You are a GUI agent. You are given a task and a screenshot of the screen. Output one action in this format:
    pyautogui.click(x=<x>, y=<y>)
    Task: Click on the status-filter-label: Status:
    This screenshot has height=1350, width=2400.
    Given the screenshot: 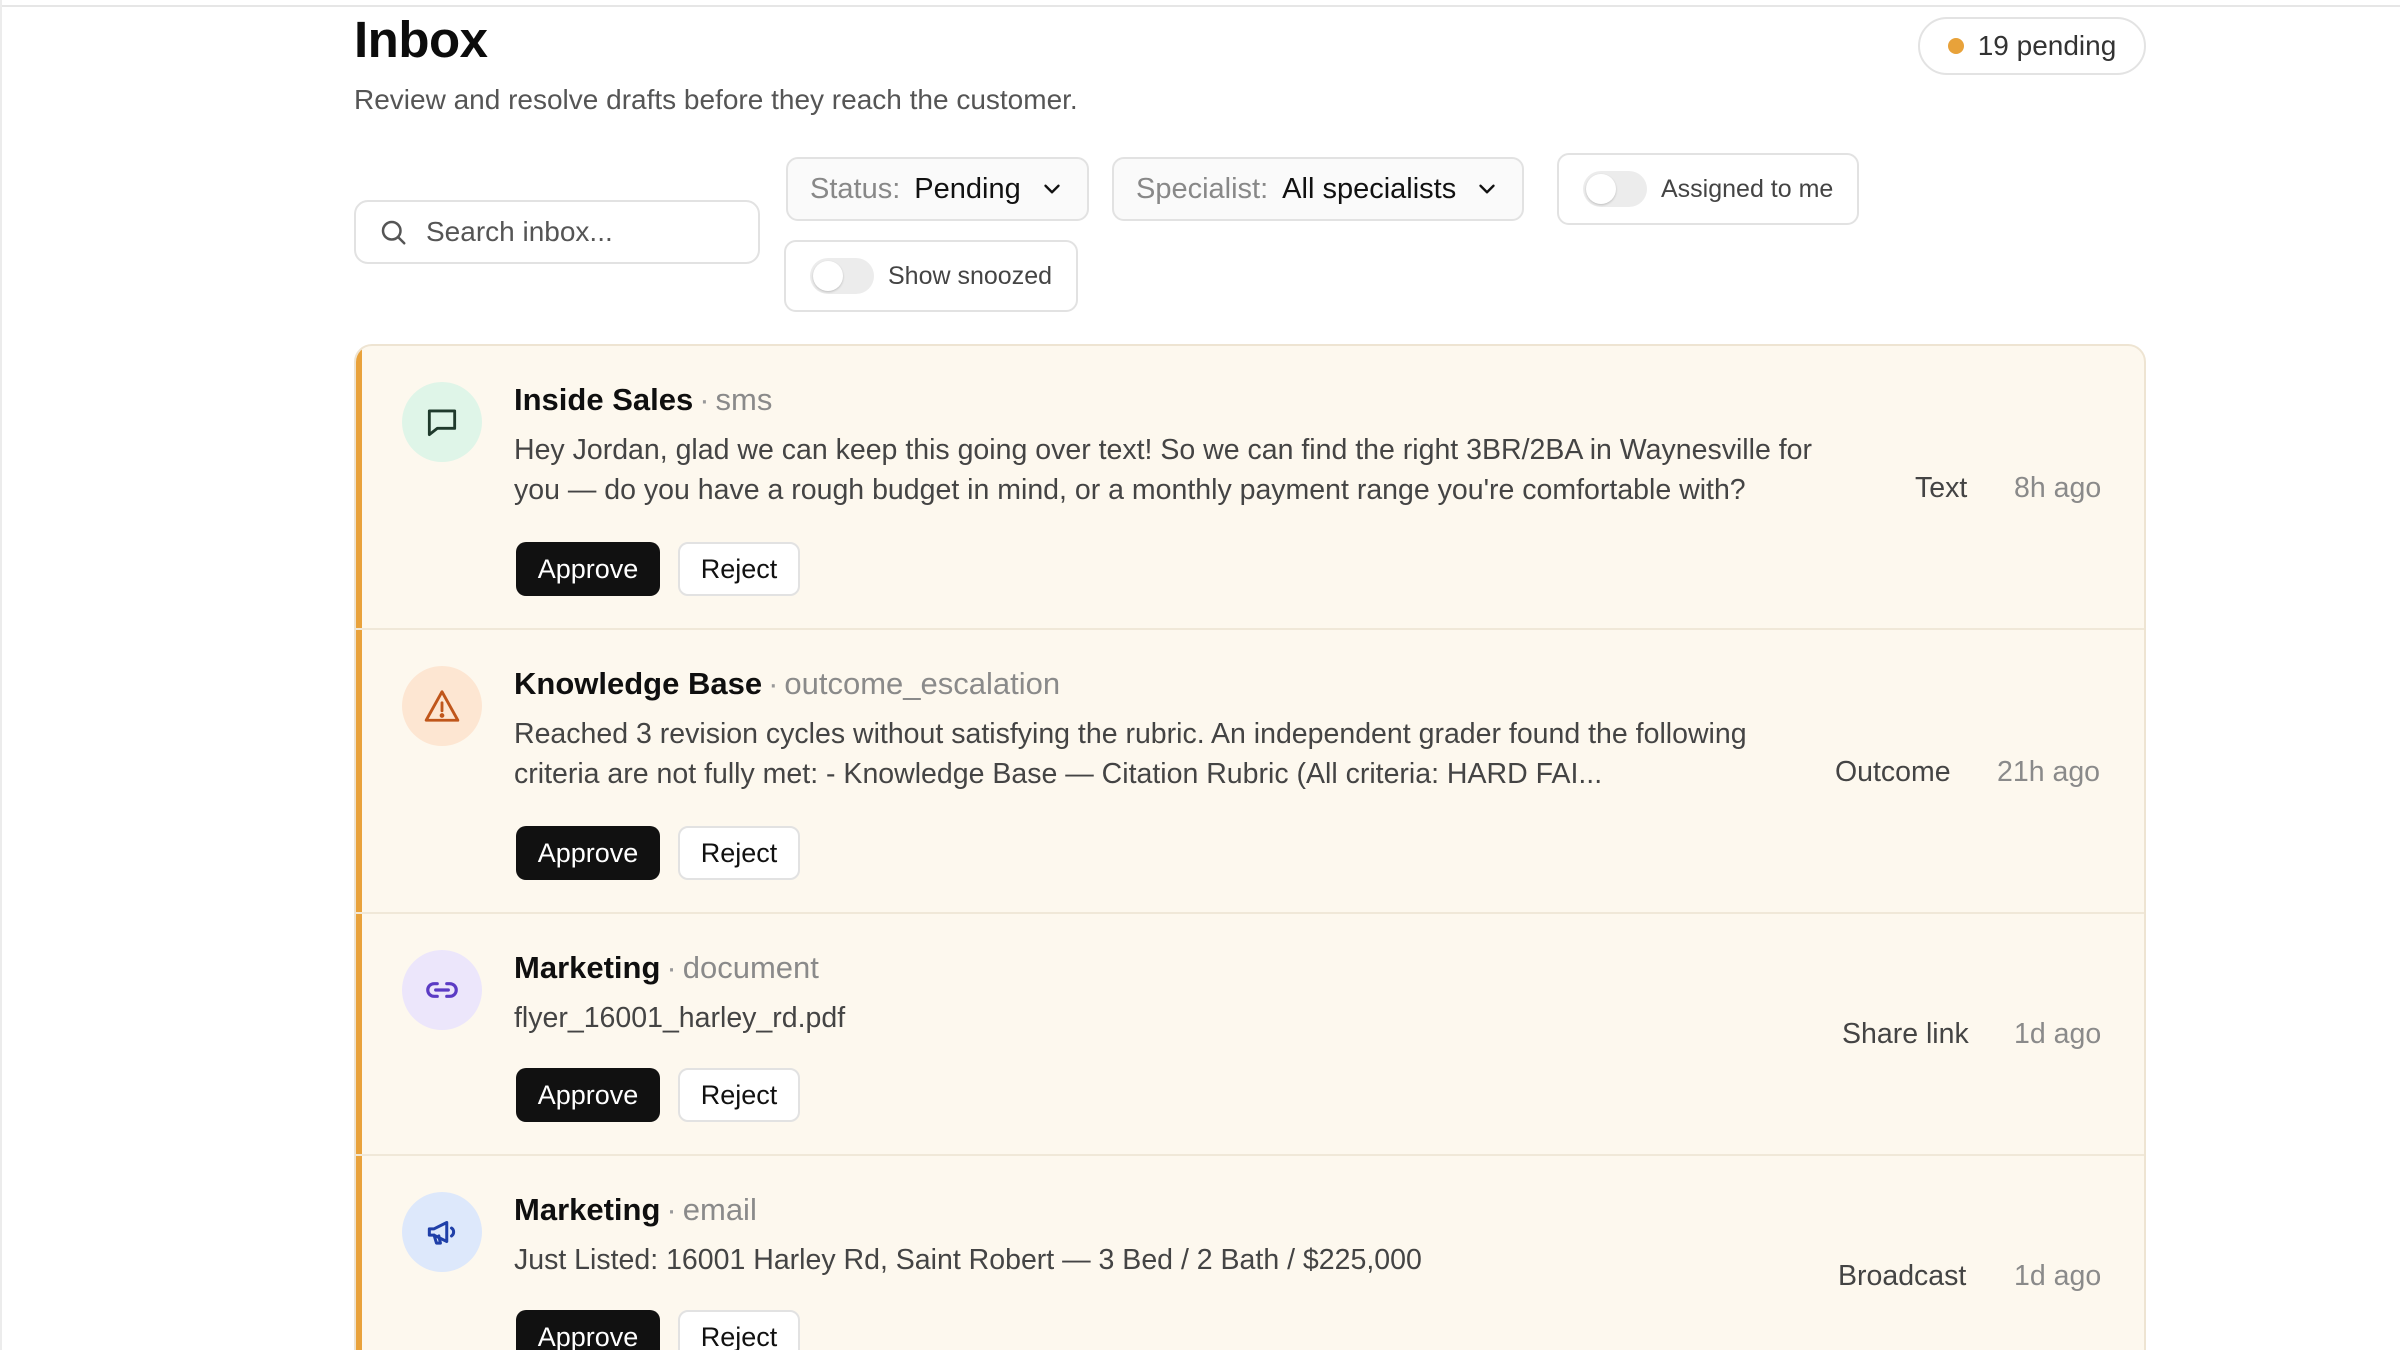 What is the action you would take?
    pyautogui.click(x=855, y=188)
    